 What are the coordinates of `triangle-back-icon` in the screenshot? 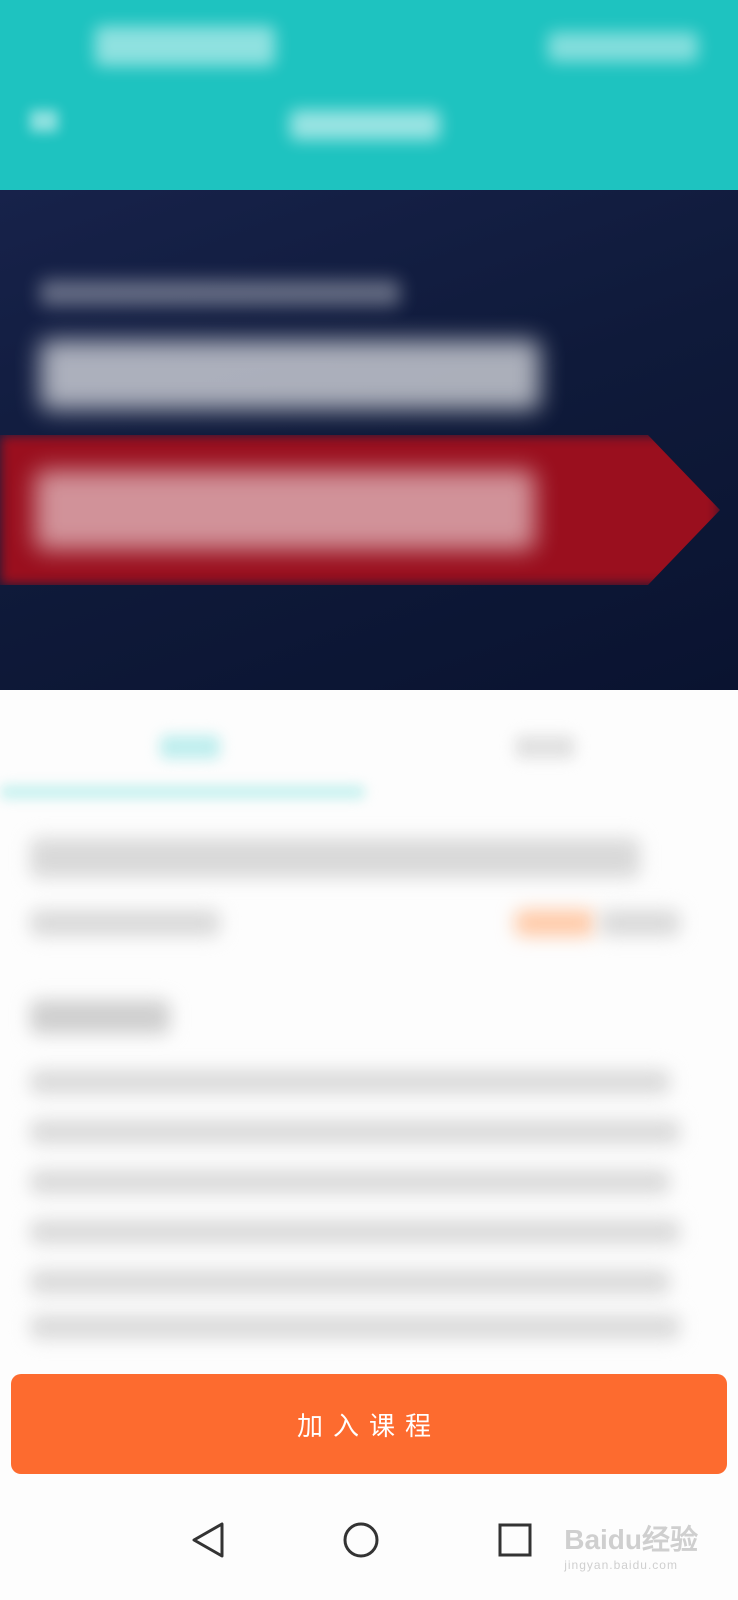 It's located at (208, 1540).